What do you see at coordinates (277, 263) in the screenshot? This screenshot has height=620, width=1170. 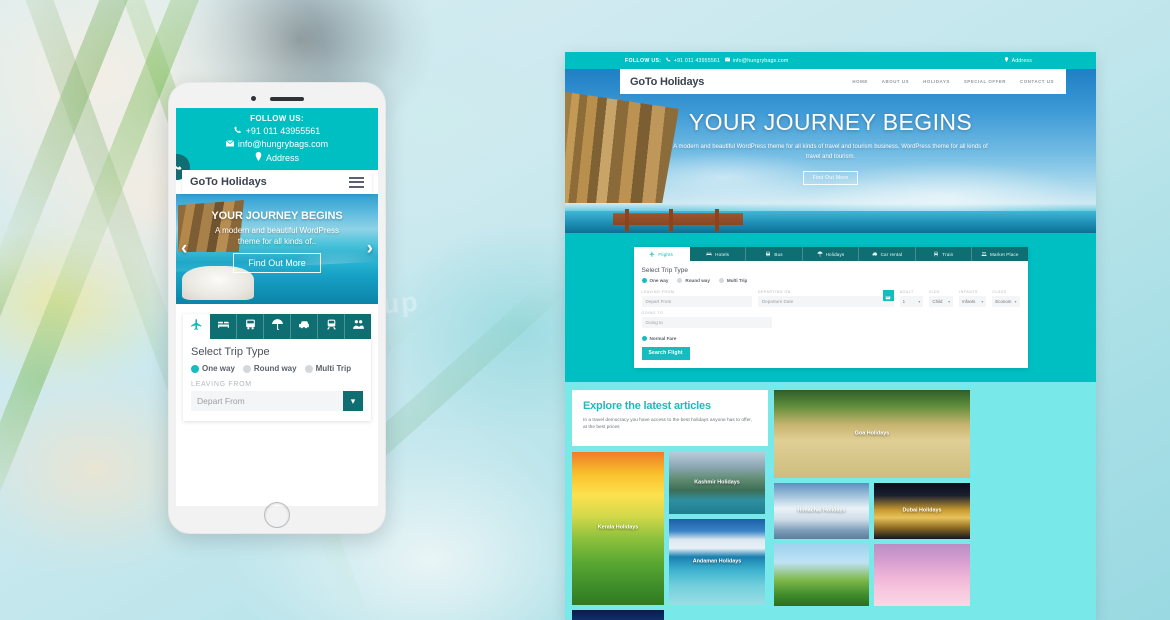 I see `mobile-hero-find-out-more-button: Find Out More` at bounding box center [277, 263].